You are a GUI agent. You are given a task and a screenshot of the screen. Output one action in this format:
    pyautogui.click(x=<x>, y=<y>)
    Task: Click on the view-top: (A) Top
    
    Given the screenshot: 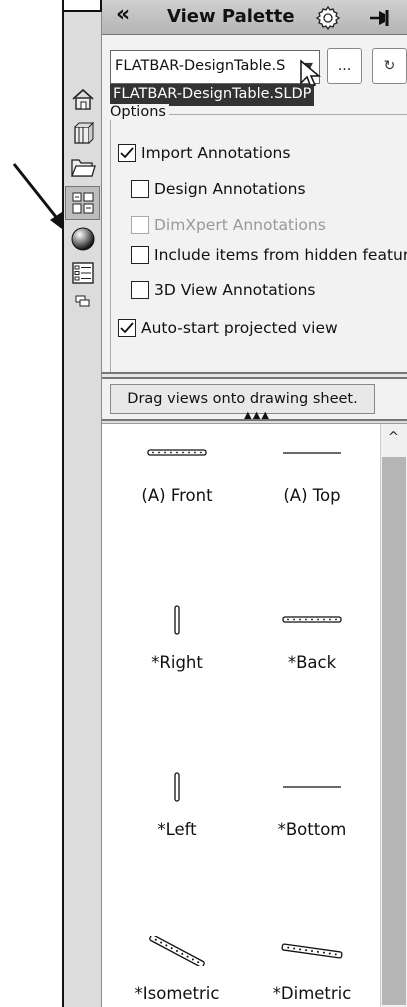 What is the action you would take?
    pyautogui.click(x=312, y=469)
    